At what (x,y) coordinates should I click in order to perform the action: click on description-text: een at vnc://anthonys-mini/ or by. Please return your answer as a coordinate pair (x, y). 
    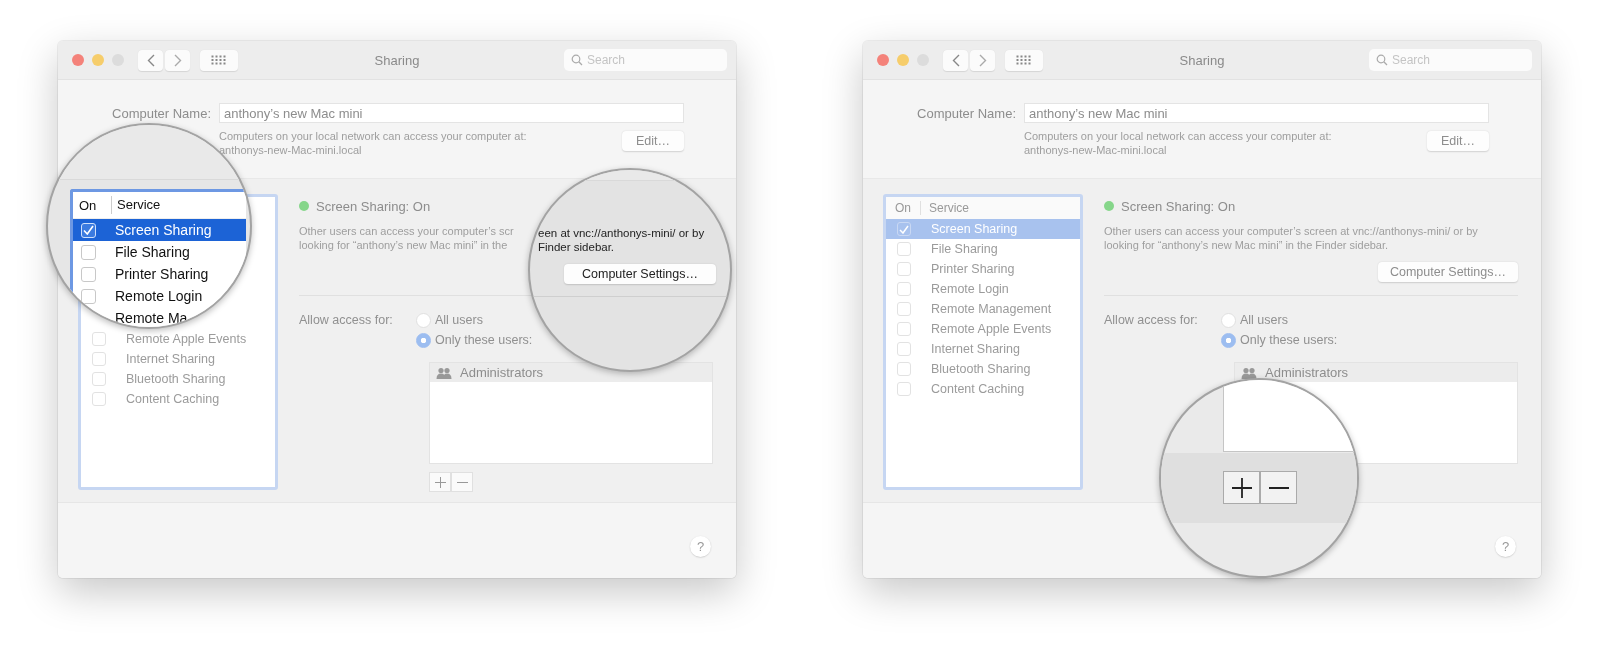
    Looking at the image, I should click on (621, 233).